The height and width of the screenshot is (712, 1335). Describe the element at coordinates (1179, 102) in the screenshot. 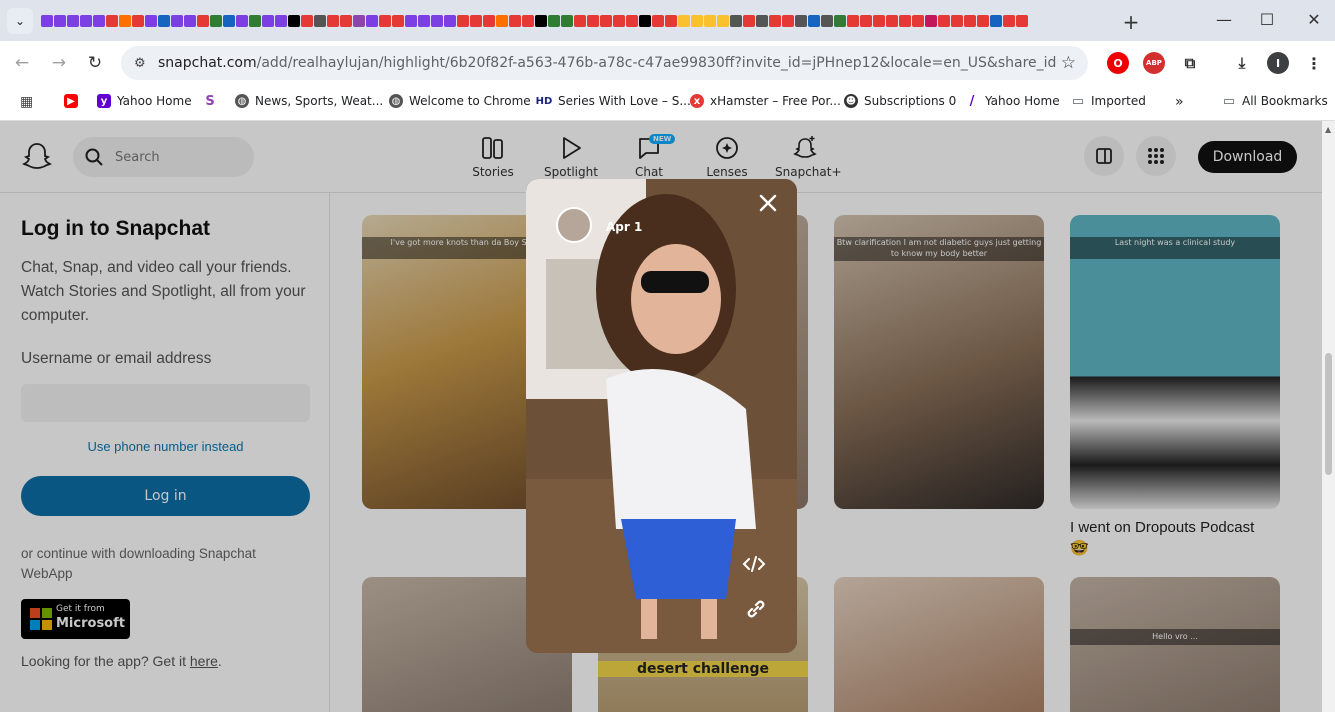

I see `bookmarks-overflow-button: »` at that location.